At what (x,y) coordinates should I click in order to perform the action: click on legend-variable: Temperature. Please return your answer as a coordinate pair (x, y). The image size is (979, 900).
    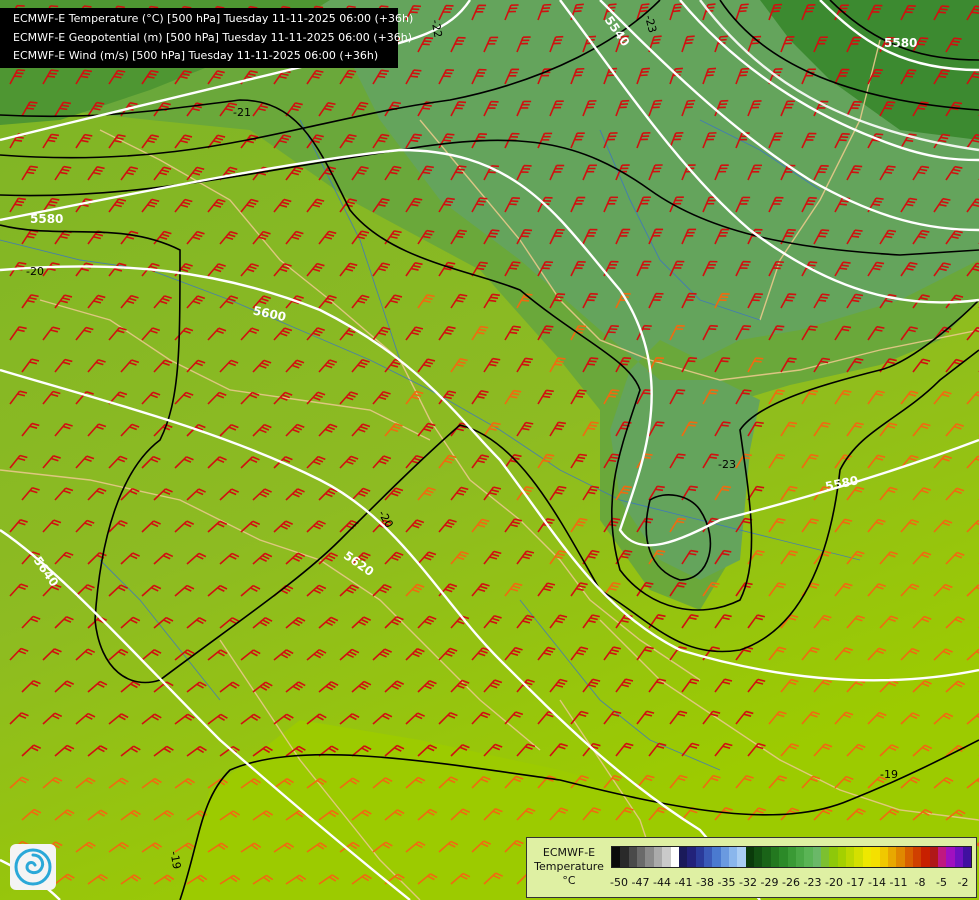
    Looking at the image, I should click on (569, 866).